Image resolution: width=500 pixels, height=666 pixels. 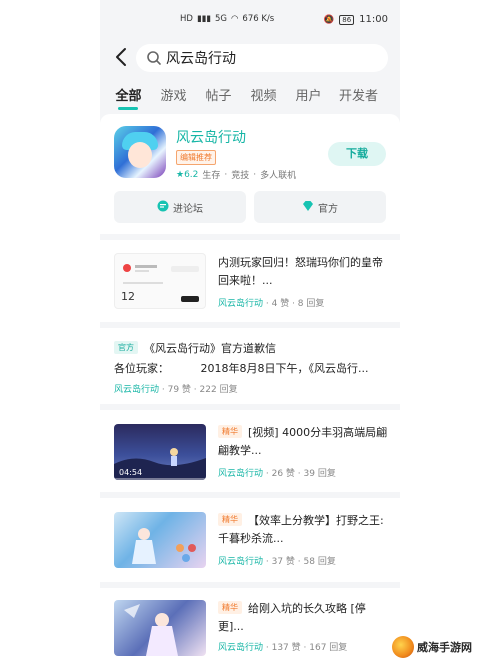 What do you see at coordinates (128, 108) in the screenshot?
I see `active-tab-indicator` at bounding box center [128, 108].